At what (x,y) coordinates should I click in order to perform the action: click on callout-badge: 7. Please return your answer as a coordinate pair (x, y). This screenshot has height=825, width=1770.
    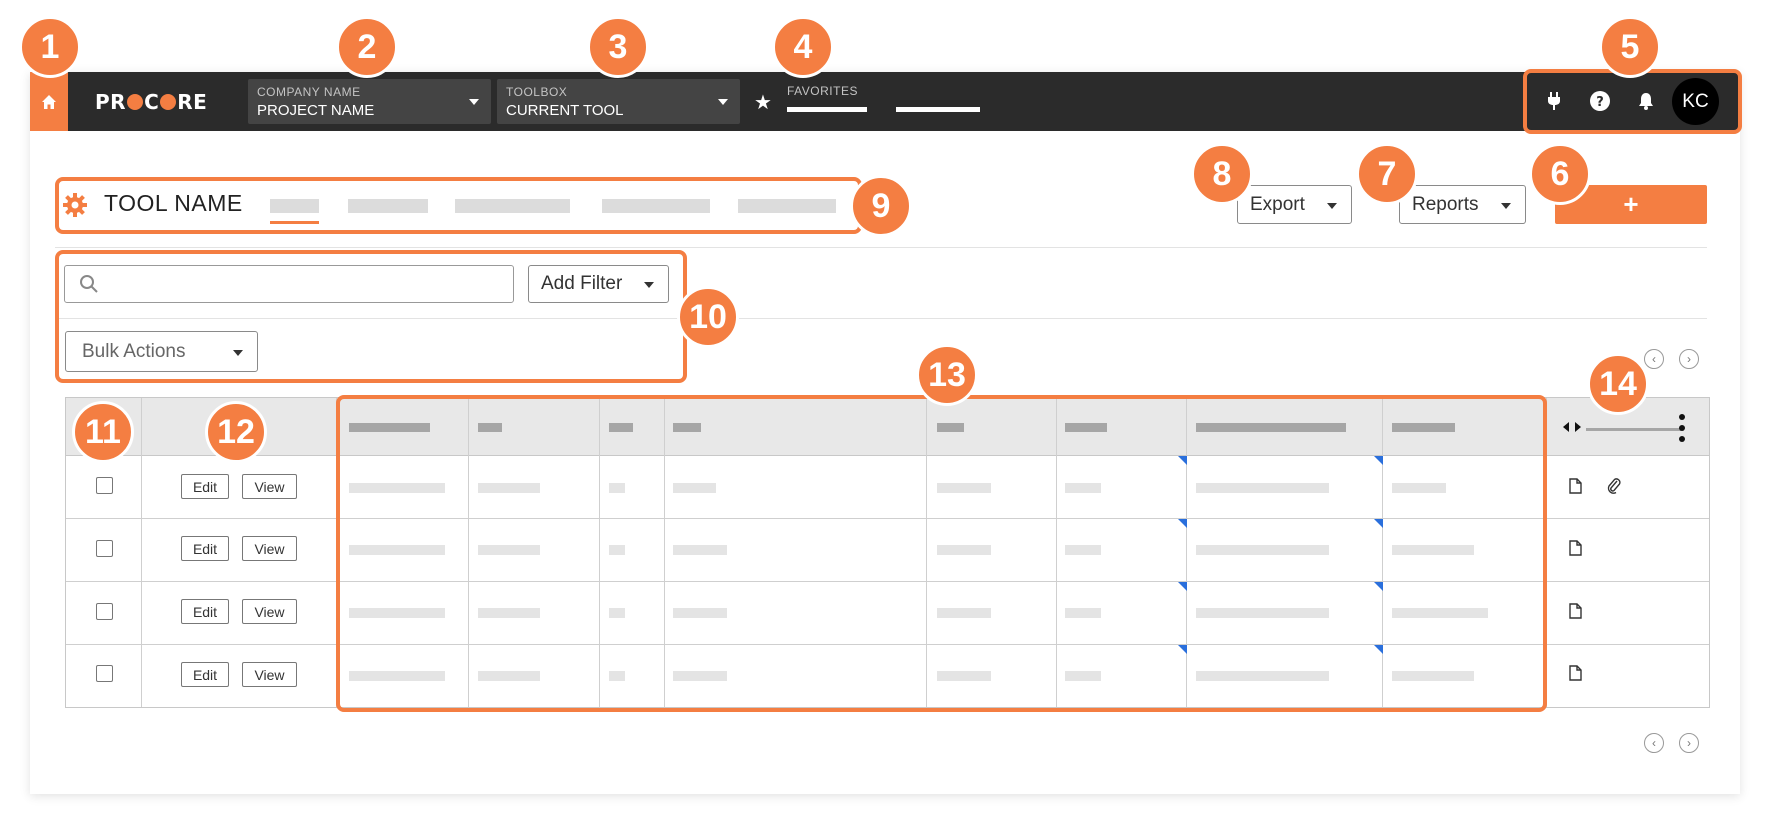
    Looking at the image, I should click on (1387, 174).